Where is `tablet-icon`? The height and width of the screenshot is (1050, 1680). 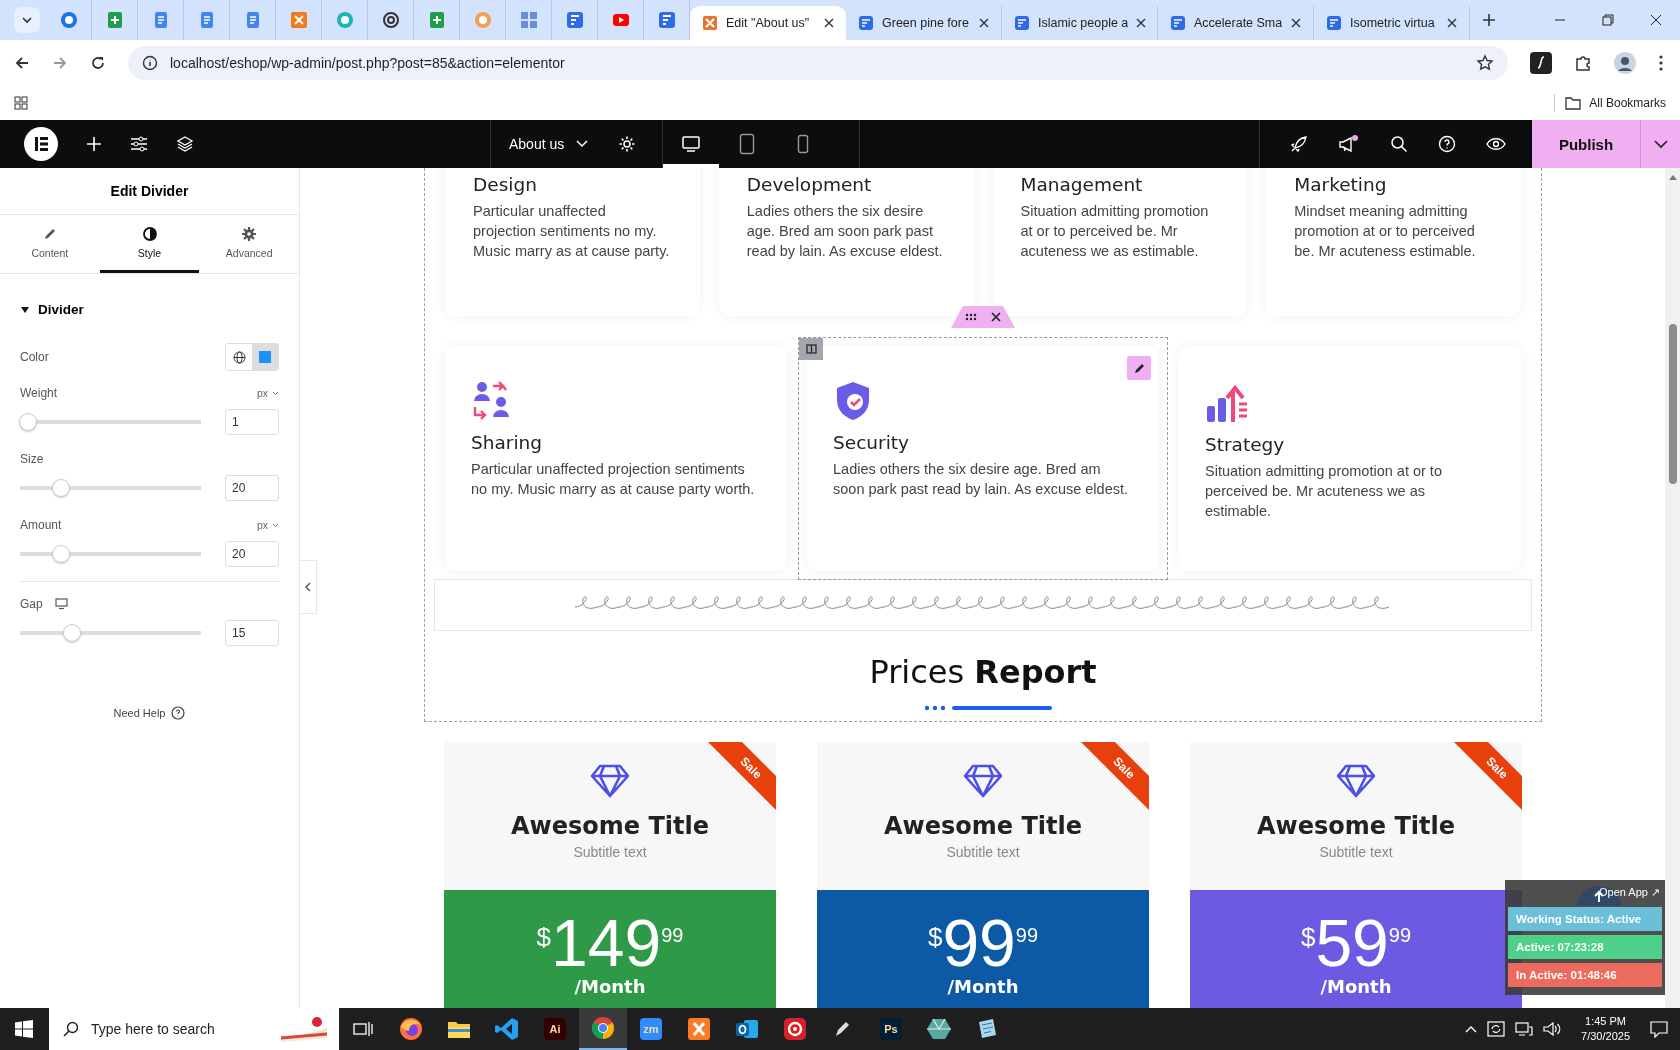 tablet-icon is located at coordinates (747, 144).